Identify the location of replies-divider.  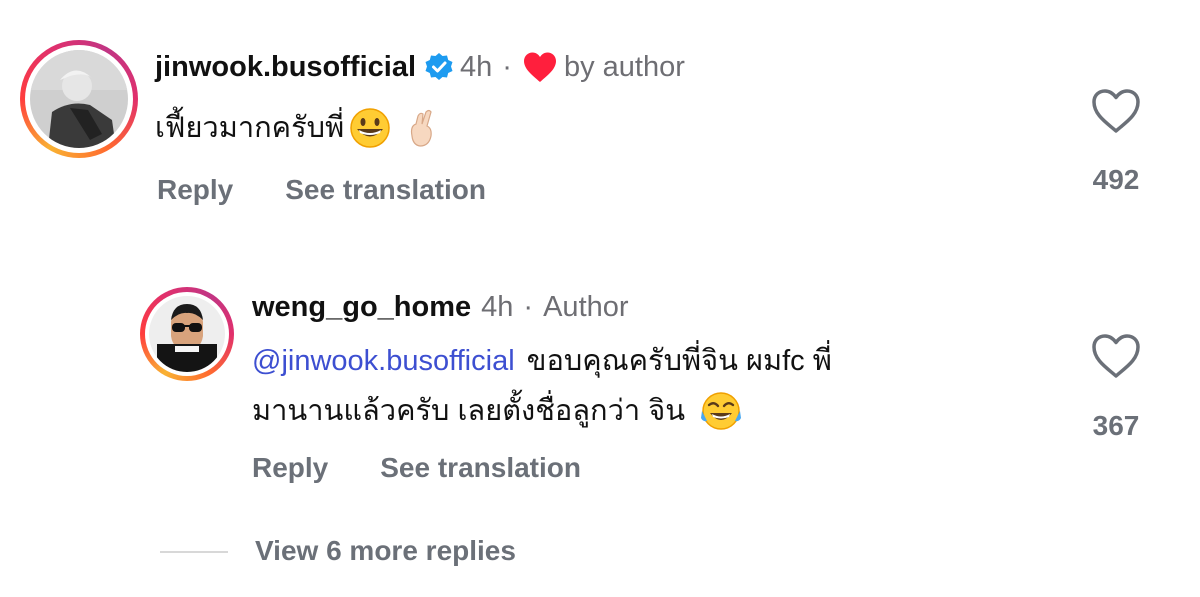
(194, 552).